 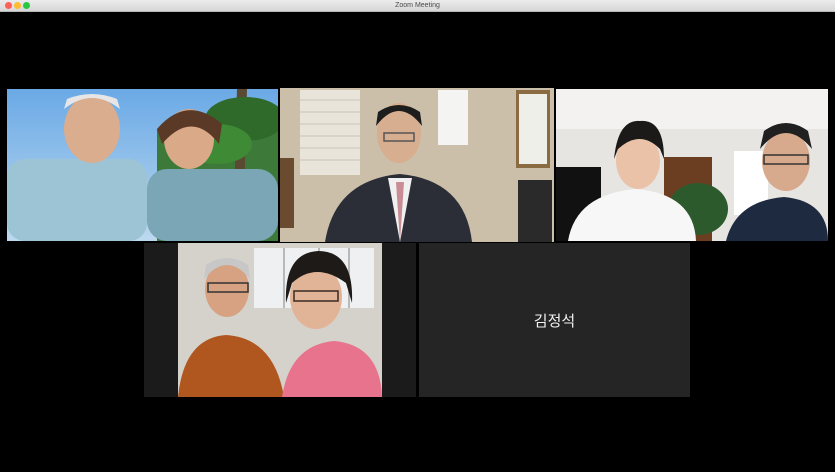 I want to click on participant-name: 김정석, so click(x=554, y=320).